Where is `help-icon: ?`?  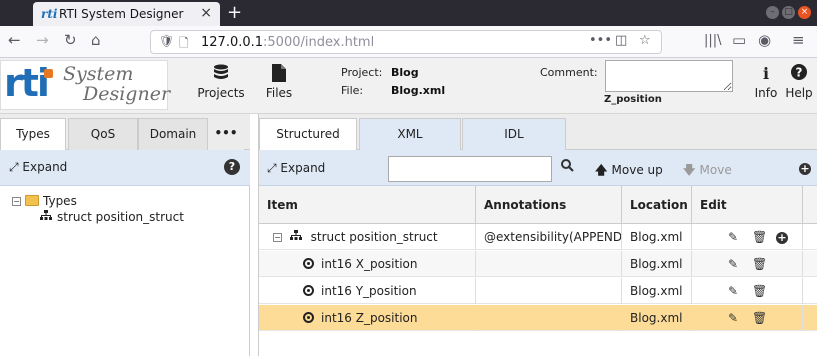 help-icon: ? is located at coordinates (232, 167).